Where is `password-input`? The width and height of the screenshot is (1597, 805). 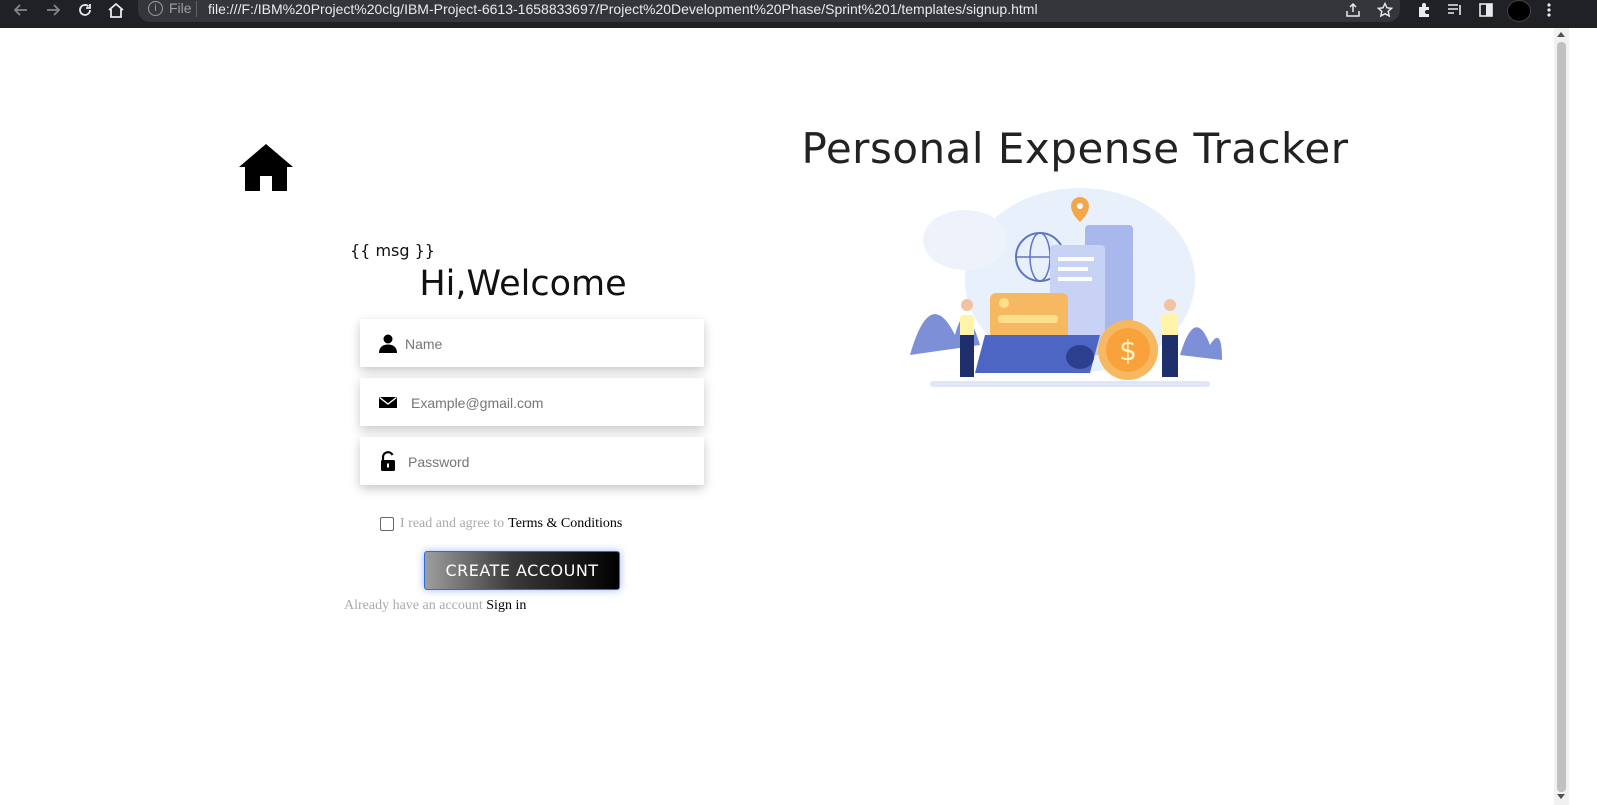
password-input is located at coordinates (543, 462).